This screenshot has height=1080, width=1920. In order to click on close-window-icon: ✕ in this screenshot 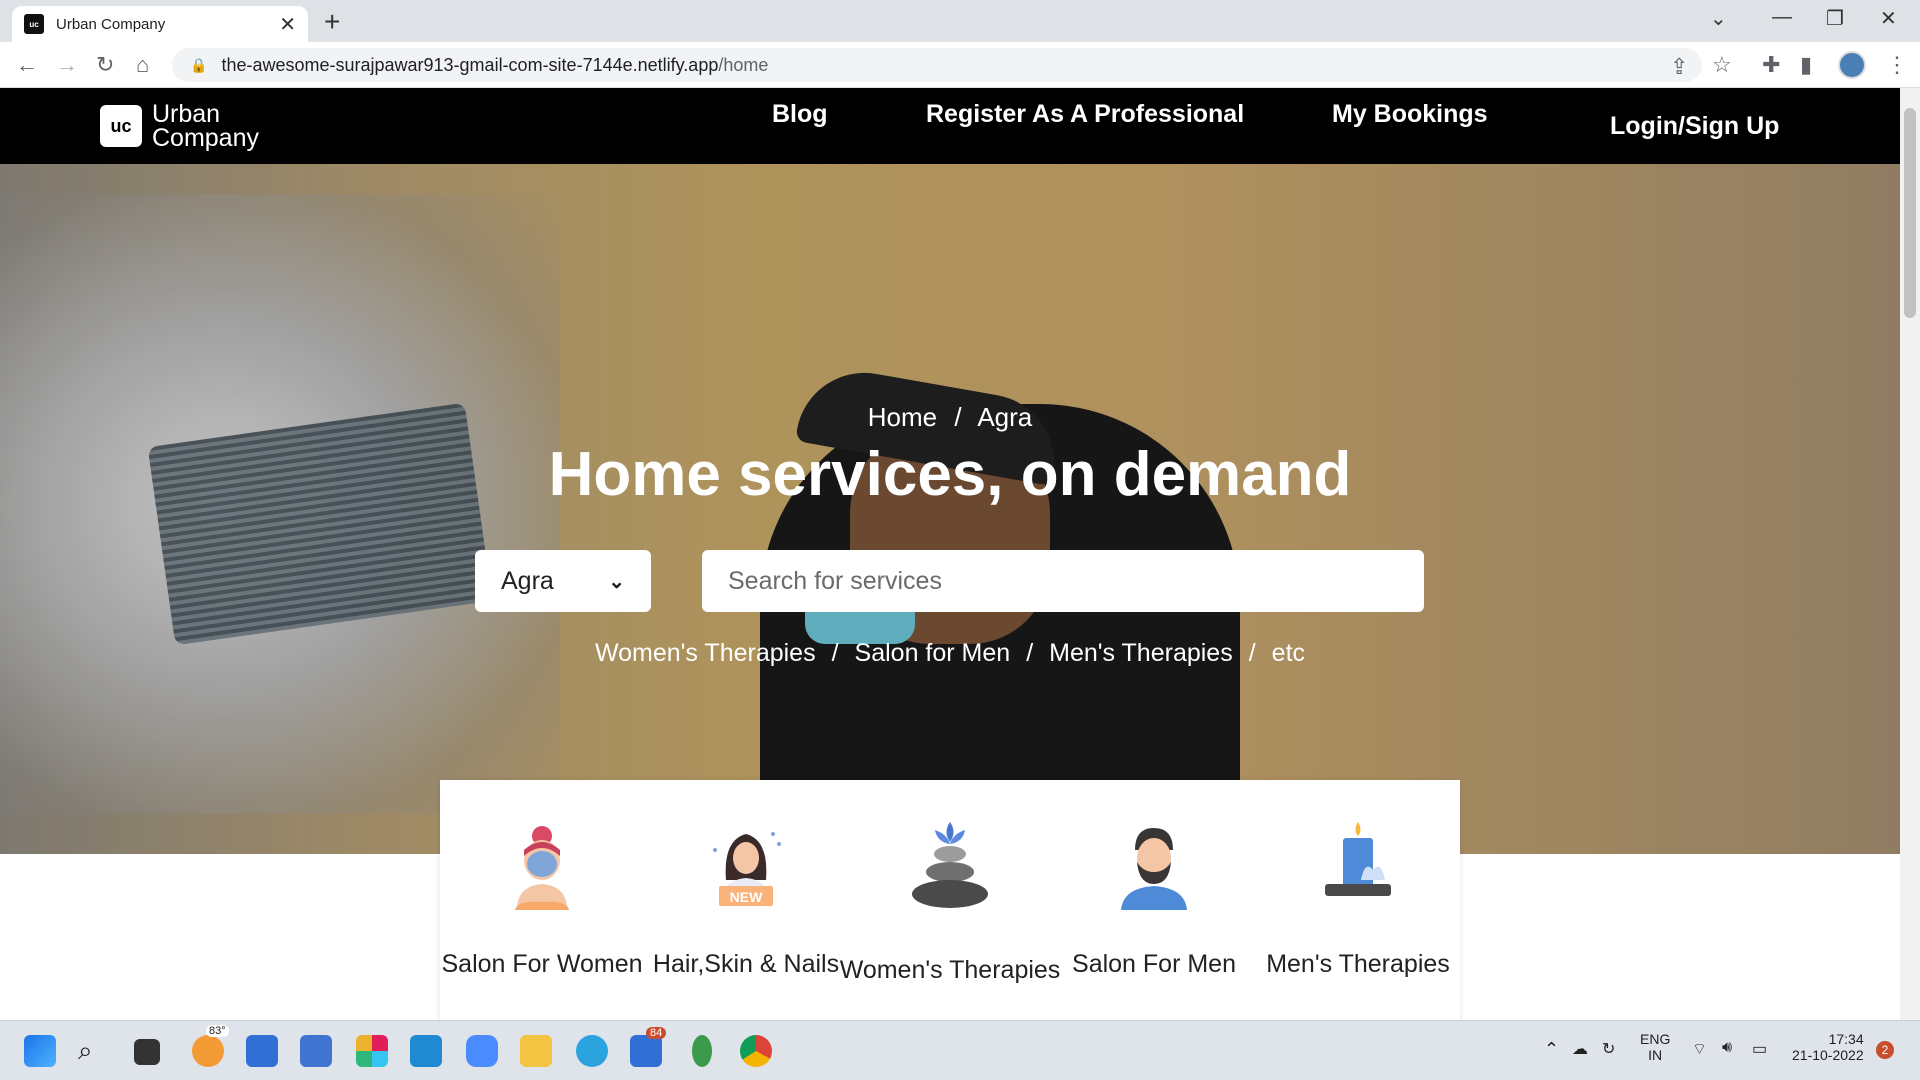, I will do `click(1888, 18)`.